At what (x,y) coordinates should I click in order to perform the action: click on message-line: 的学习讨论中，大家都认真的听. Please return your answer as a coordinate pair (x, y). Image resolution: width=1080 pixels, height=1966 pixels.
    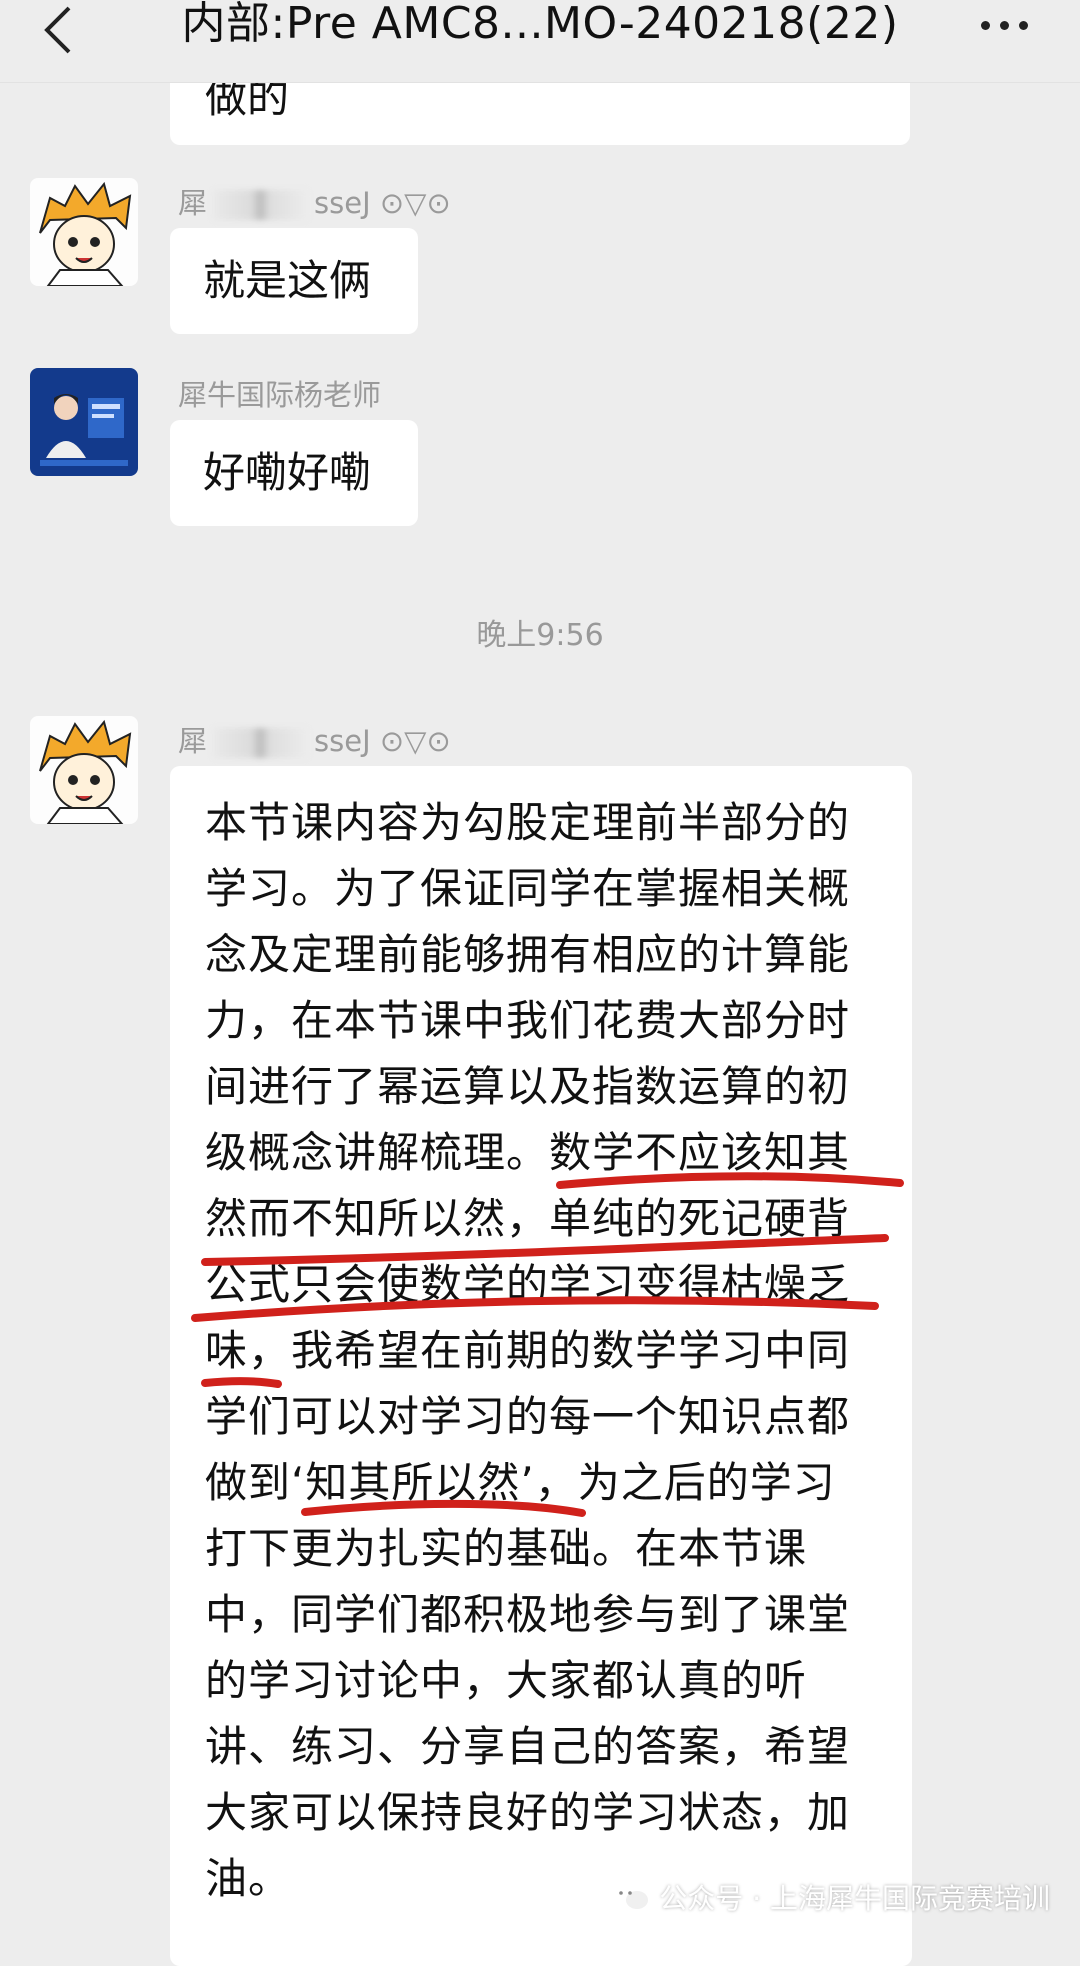
    Looking at the image, I should click on (506, 1680).